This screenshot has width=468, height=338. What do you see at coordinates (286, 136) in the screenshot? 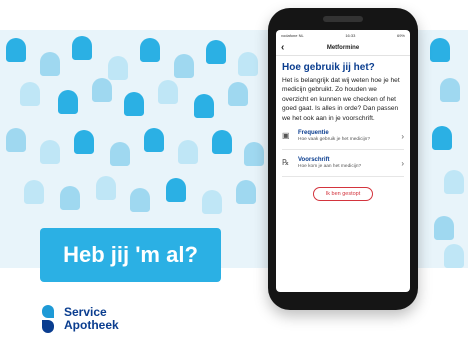
I see `calendar-icon: ▣` at bounding box center [286, 136].